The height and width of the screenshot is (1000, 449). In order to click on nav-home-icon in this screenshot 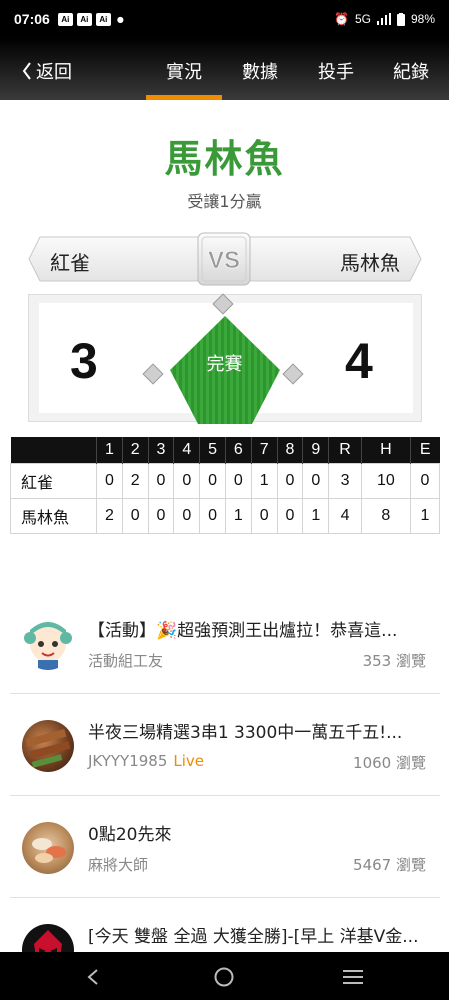, I will do `click(224, 977)`.